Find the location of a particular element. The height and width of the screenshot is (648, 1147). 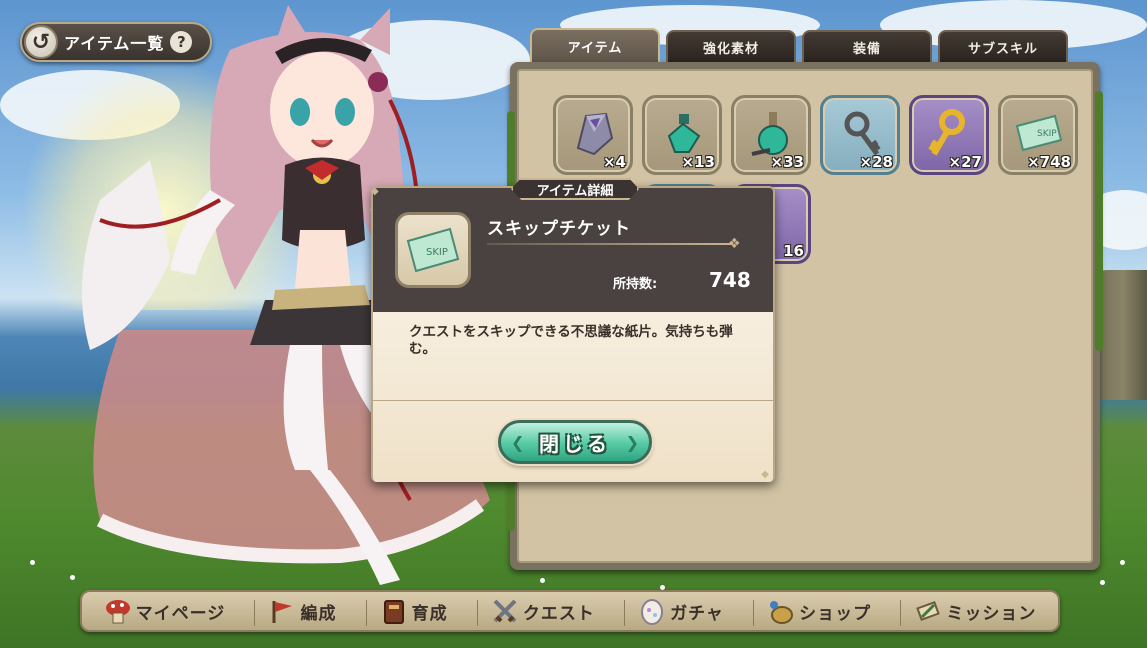

modal-title: アイテム詳細 is located at coordinates (575, 189).